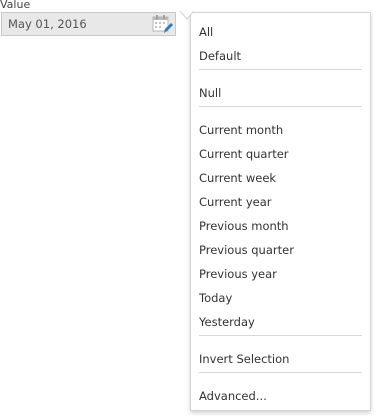 The width and height of the screenshot is (376, 418). Describe the element at coordinates (281, 154) in the screenshot. I see `menu-item-current-quarter: Current quarter` at that location.